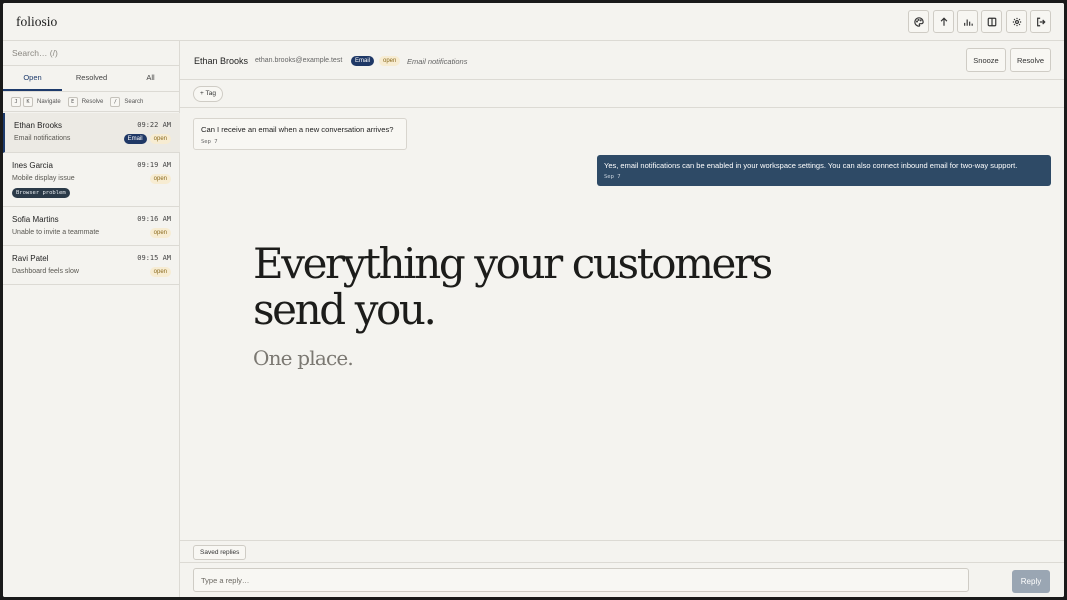 Image resolution: width=1067 pixels, height=600 pixels. What do you see at coordinates (41, 193) in the screenshot?
I see `conversation-tag: Browser problem` at bounding box center [41, 193].